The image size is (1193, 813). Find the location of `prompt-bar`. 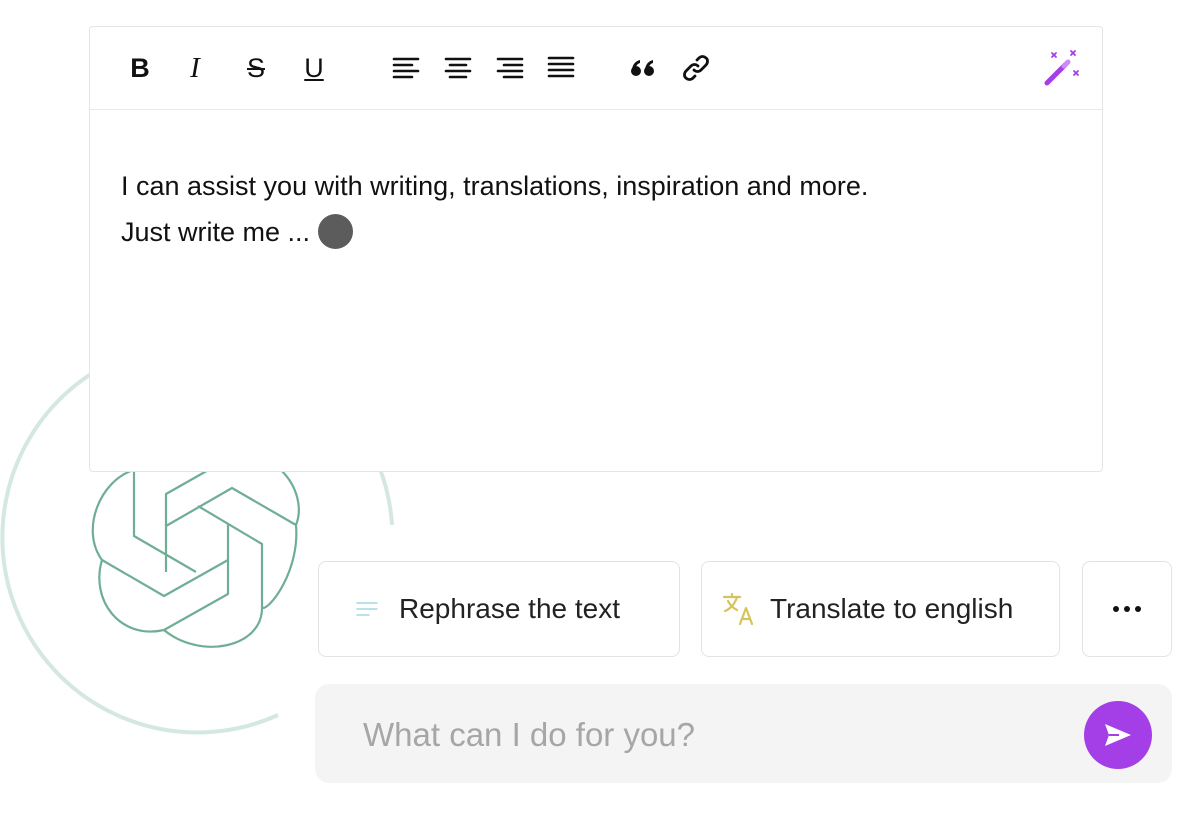

prompt-bar is located at coordinates (743, 734).